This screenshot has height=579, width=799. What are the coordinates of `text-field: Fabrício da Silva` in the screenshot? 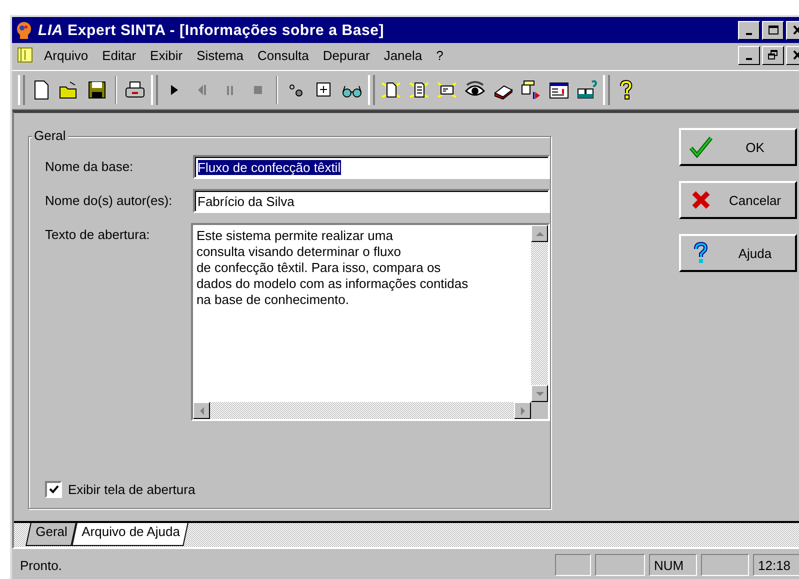 It's located at (371, 201).